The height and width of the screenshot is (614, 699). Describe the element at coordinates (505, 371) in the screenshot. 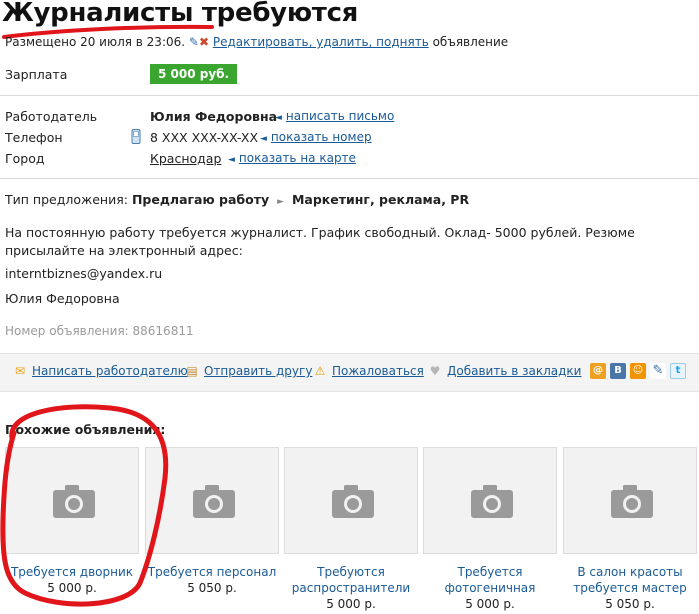

I see `bookmark-button: ♥ Добавить в закладки` at that location.